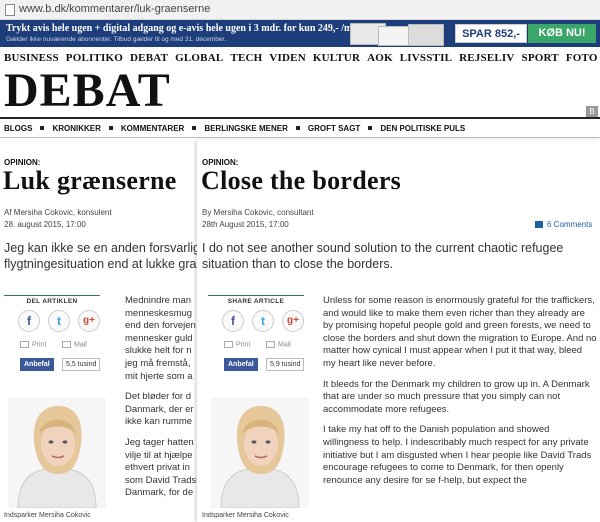  I want to click on subnav-item-kronikker: KRONIKKER, so click(76, 128).